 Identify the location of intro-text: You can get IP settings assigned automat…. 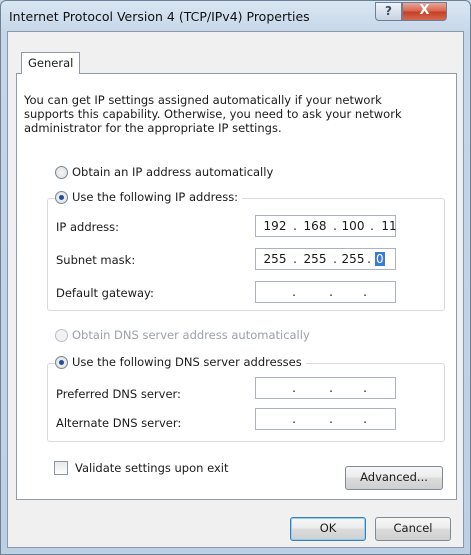
(213, 114).